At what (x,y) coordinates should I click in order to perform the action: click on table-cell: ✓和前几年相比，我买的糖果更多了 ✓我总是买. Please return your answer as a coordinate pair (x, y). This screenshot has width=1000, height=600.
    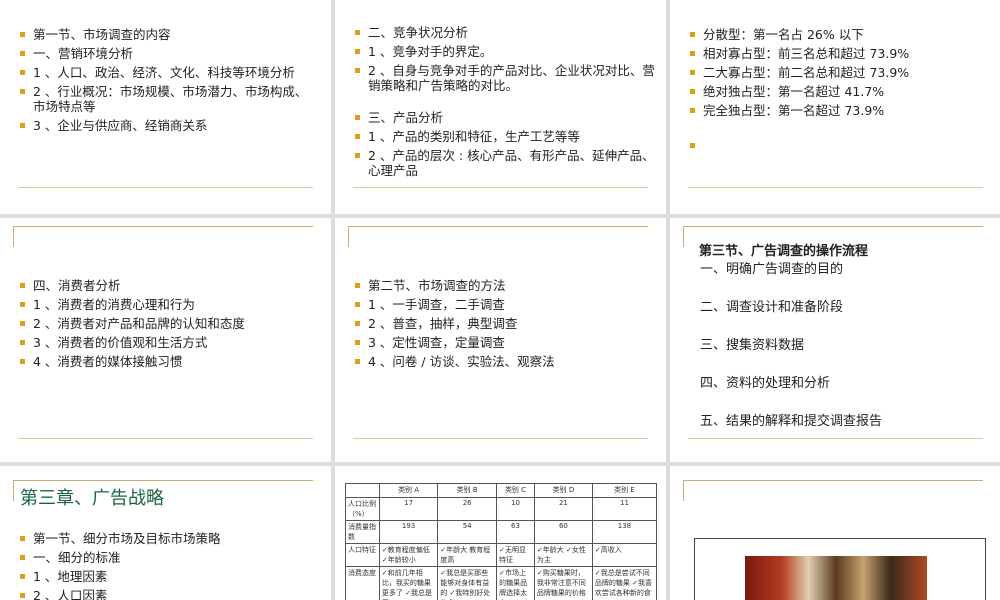
    Looking at the image, I should click on (408, 583).